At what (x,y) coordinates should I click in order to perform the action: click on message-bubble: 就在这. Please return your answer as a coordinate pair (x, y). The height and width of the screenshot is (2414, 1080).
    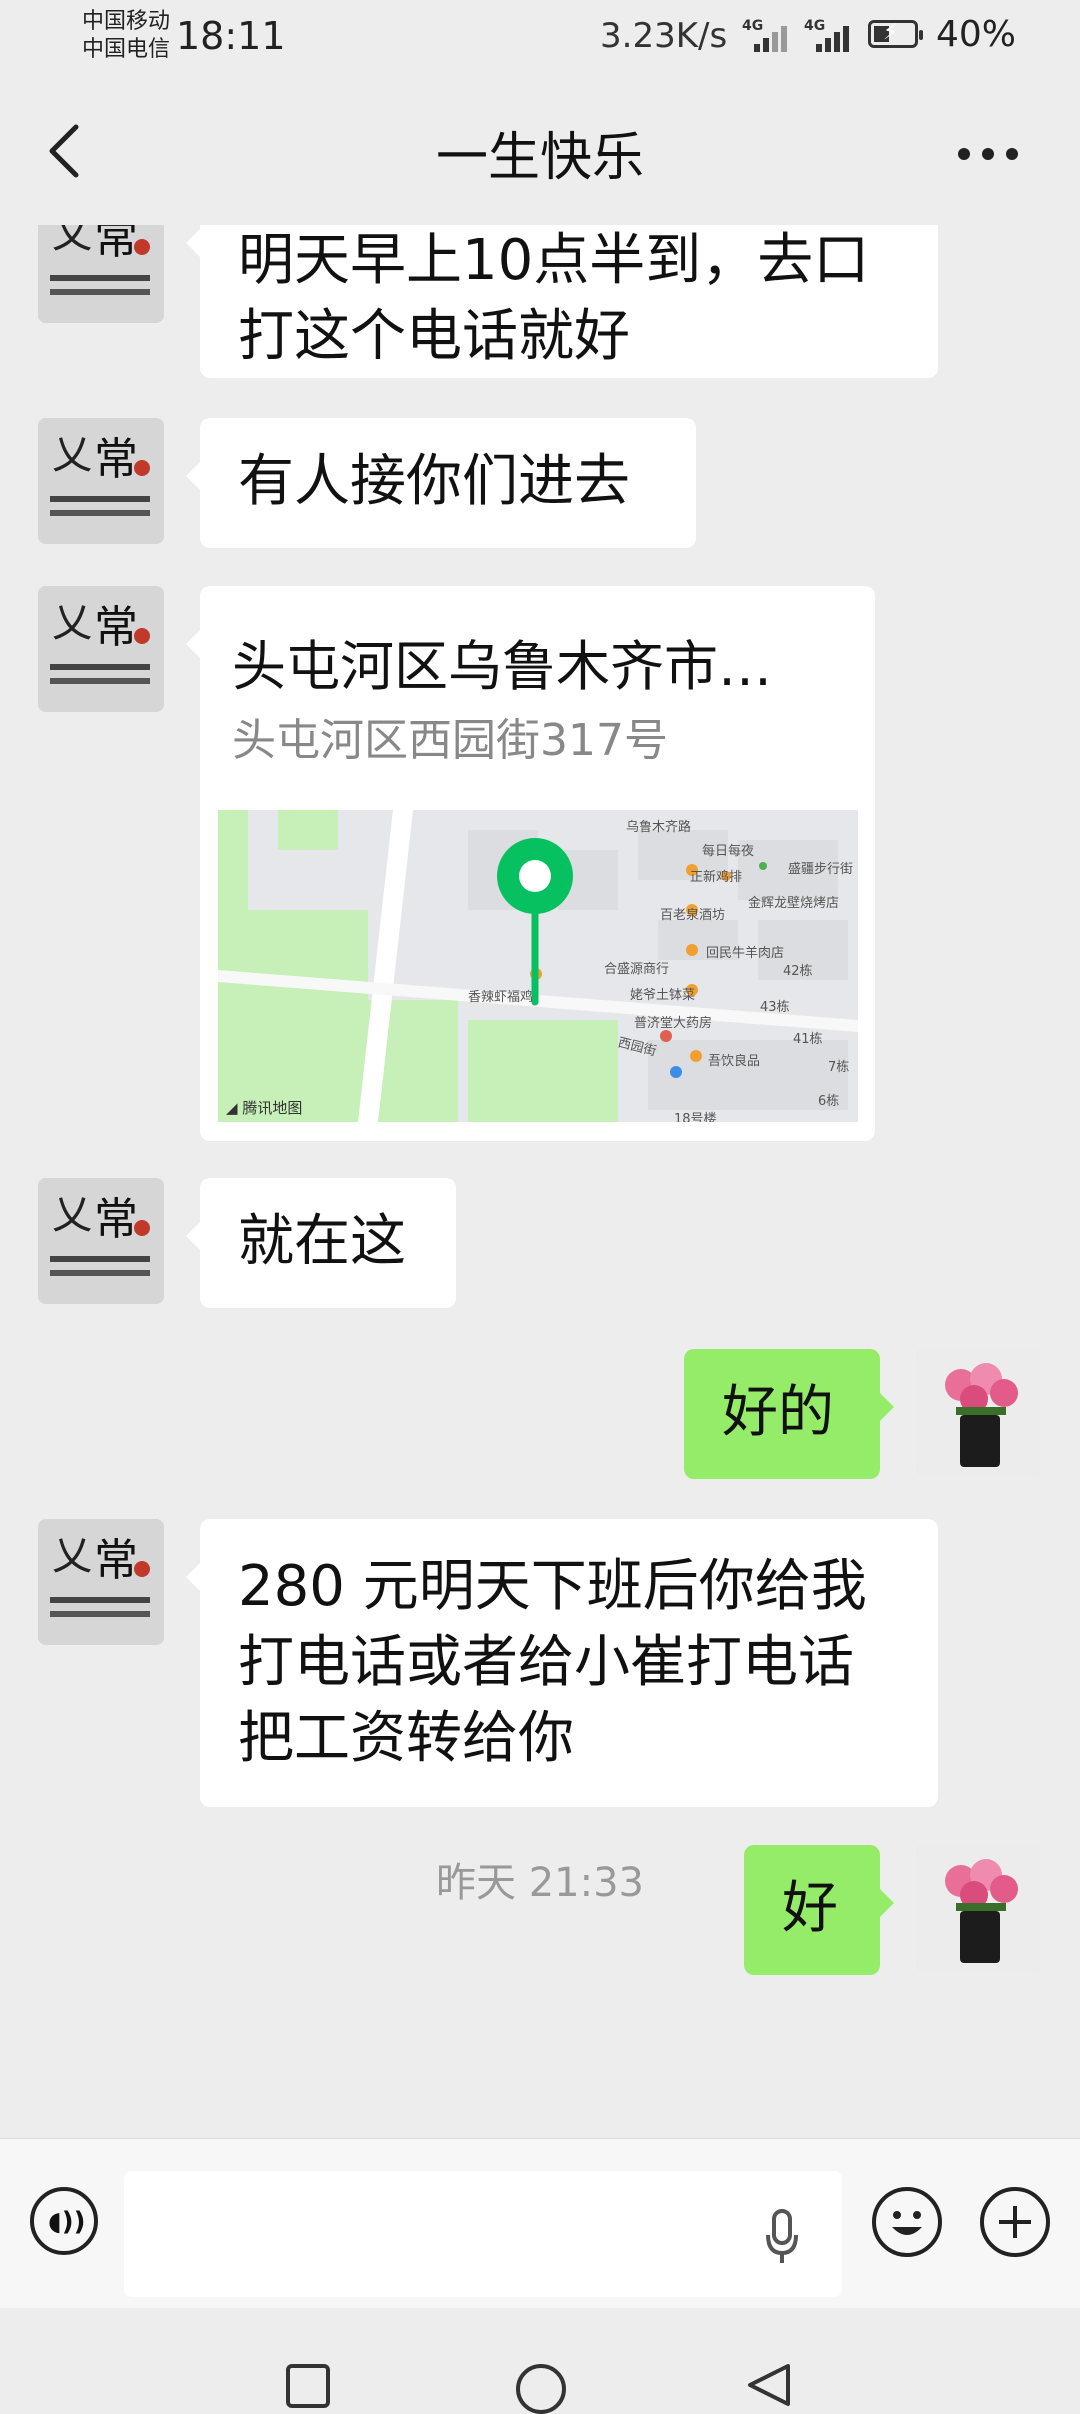
    Looking at the image, I should click on (321, 1243).